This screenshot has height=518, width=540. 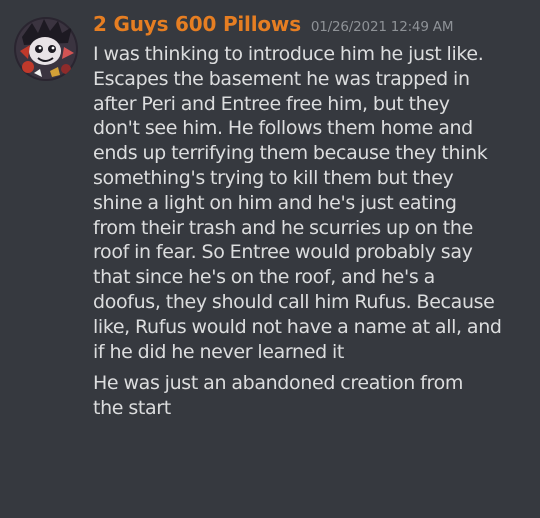 What do you see at coordinates (132, 408) in the screenshot?
I see `message-line: the start` at bounding box center [132, 408].